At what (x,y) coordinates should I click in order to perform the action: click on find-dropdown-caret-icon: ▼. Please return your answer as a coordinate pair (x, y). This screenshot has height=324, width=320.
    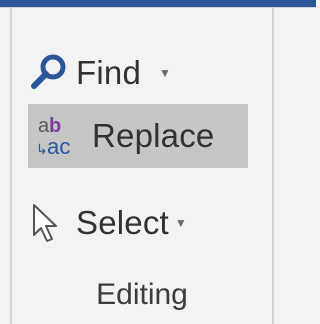
    Looking at the image, I should click on (165, 73).